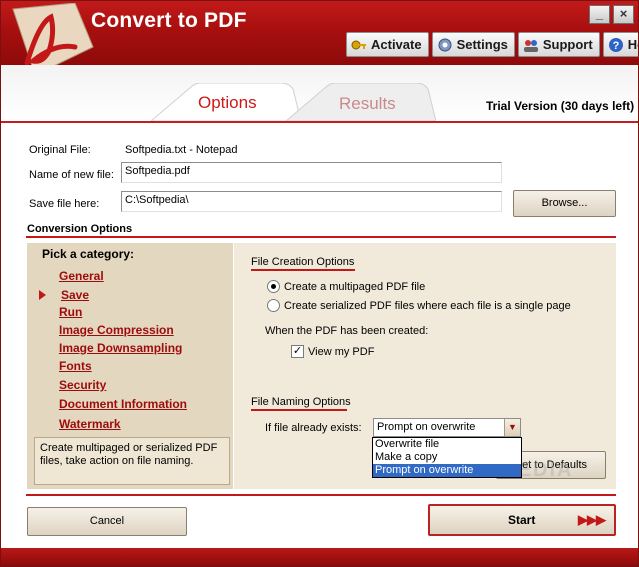 Image resolution: width=639 pixels, height=567 pixels. I want to click on selected-arrow-icon, so click(42, 295).